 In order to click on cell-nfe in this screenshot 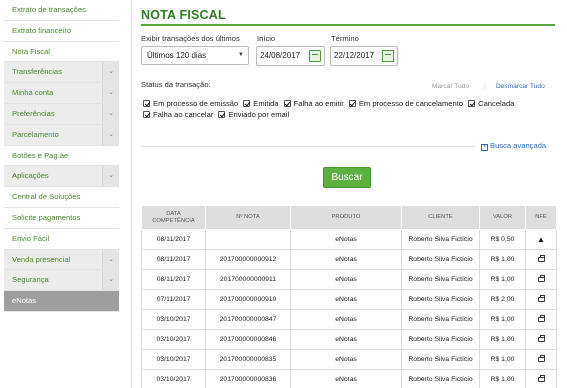, I will do `click(541, 299)`.